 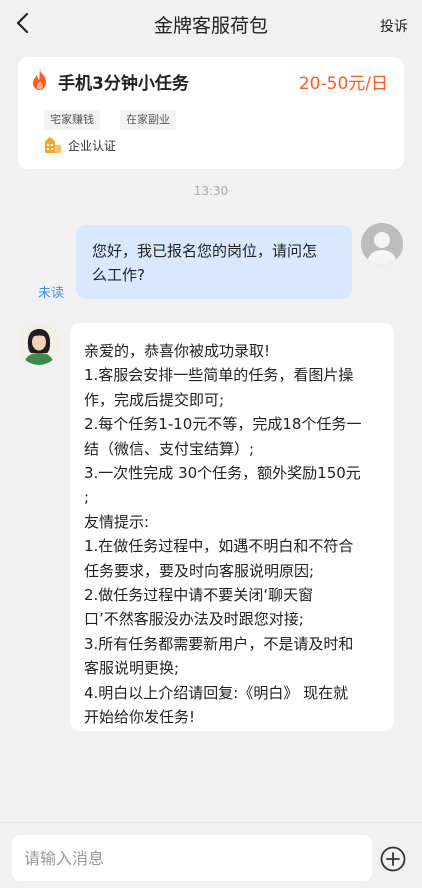 I want to click on user-avatar, so click(x=382, y=244).